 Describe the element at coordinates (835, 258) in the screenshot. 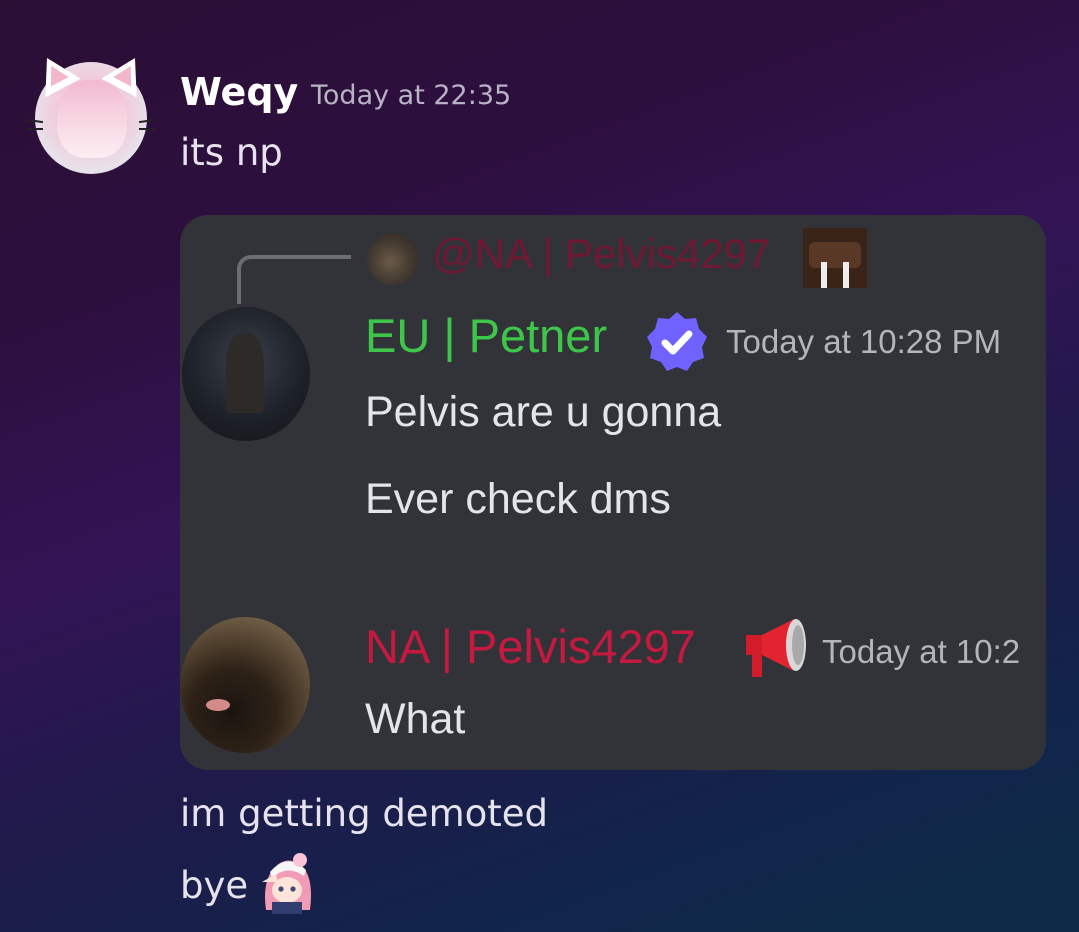

I see `walrus-emoji-icon` at that location.